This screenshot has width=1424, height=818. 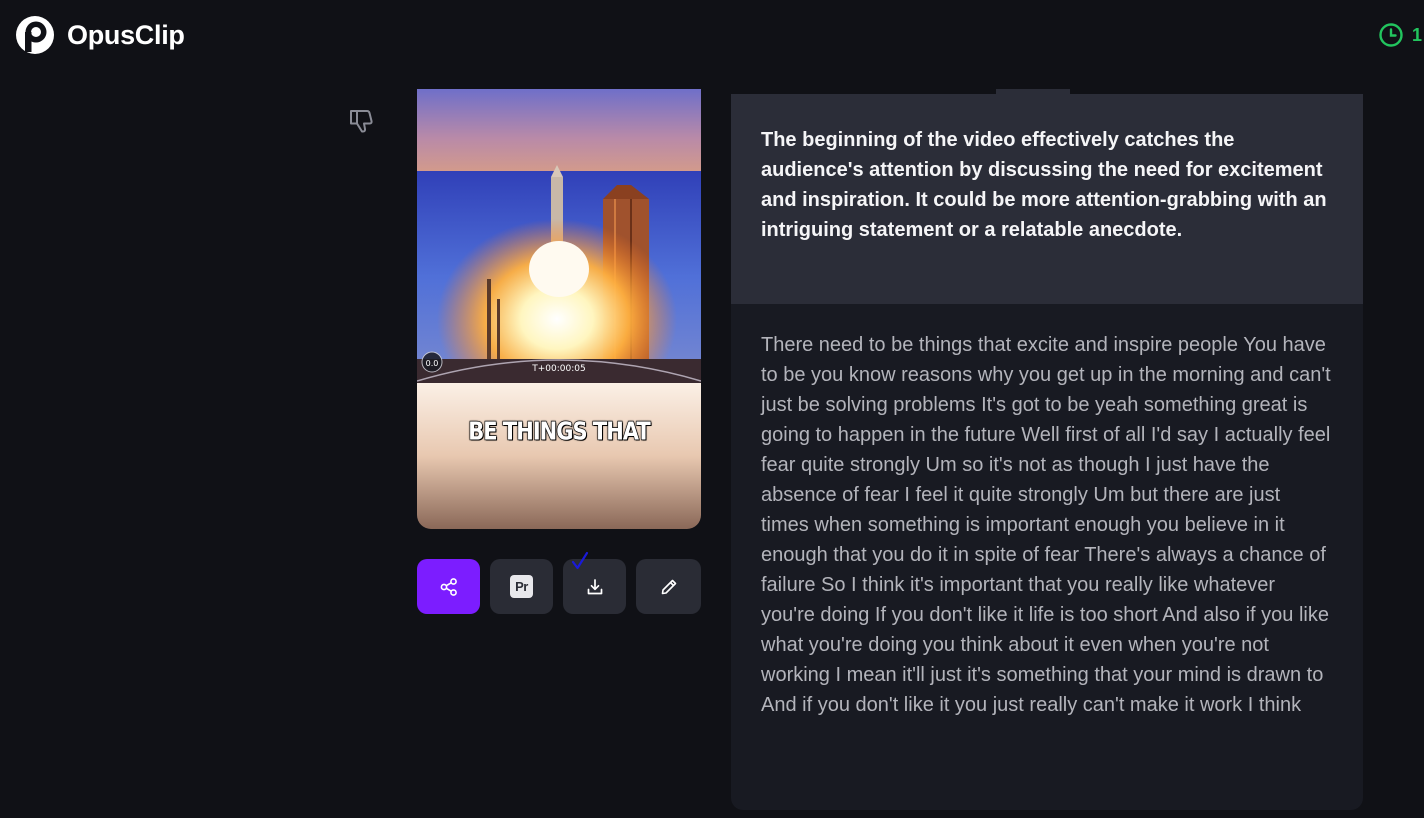 I want to click on top-bar: OpusClip 1, so click(x=712, y=36).